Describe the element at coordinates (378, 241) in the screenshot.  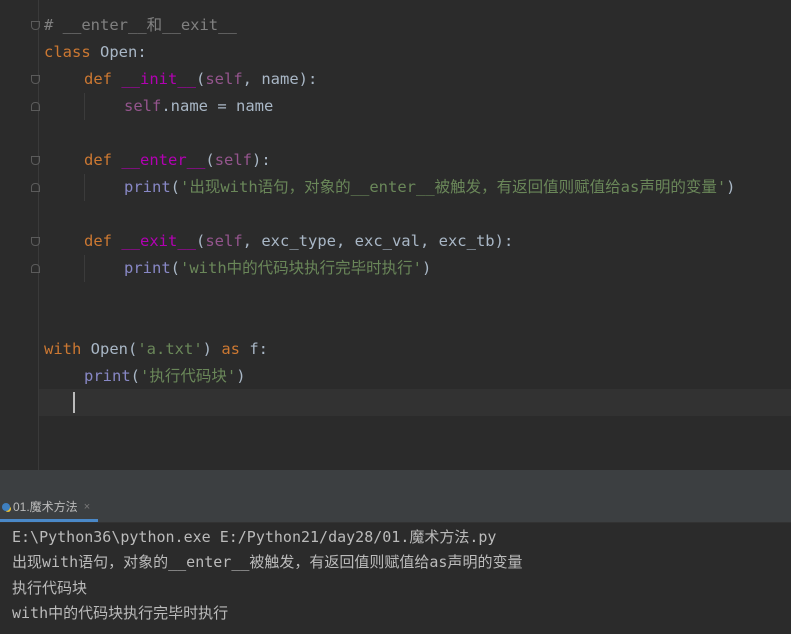
I see `params: , exc_type, exc_val, exc_tb):` at that location.